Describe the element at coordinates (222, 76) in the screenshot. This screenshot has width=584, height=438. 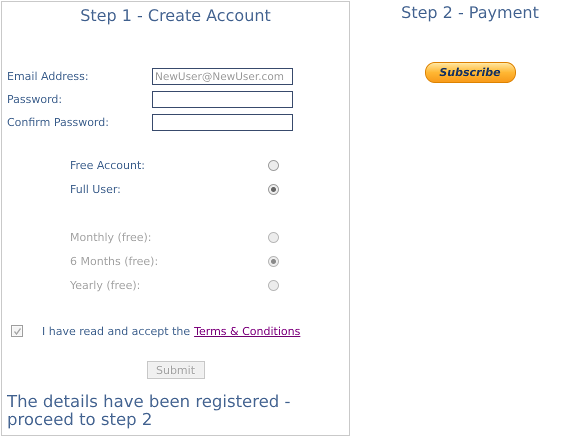
I see `input-field: NewUser@NewUser.com` at that location.